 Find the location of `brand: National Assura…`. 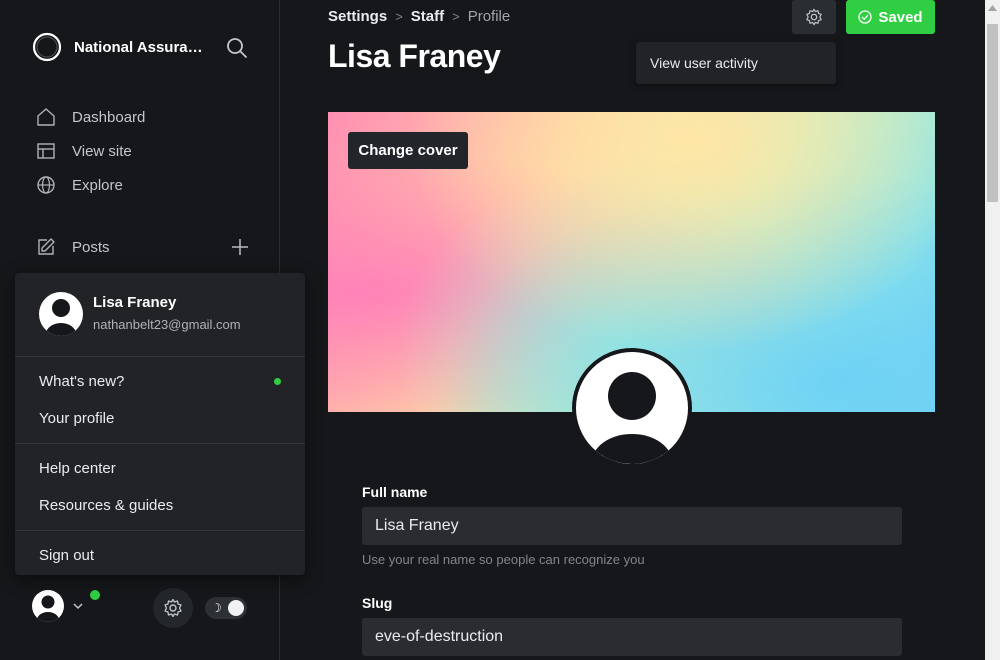

brand: National Assura… is located at coordinates (117, 47).